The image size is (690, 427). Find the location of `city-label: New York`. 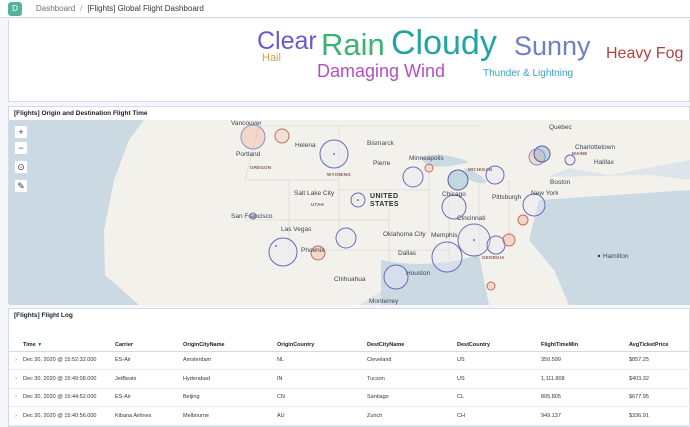

city-label: New York is located at coordinates (545, 193).